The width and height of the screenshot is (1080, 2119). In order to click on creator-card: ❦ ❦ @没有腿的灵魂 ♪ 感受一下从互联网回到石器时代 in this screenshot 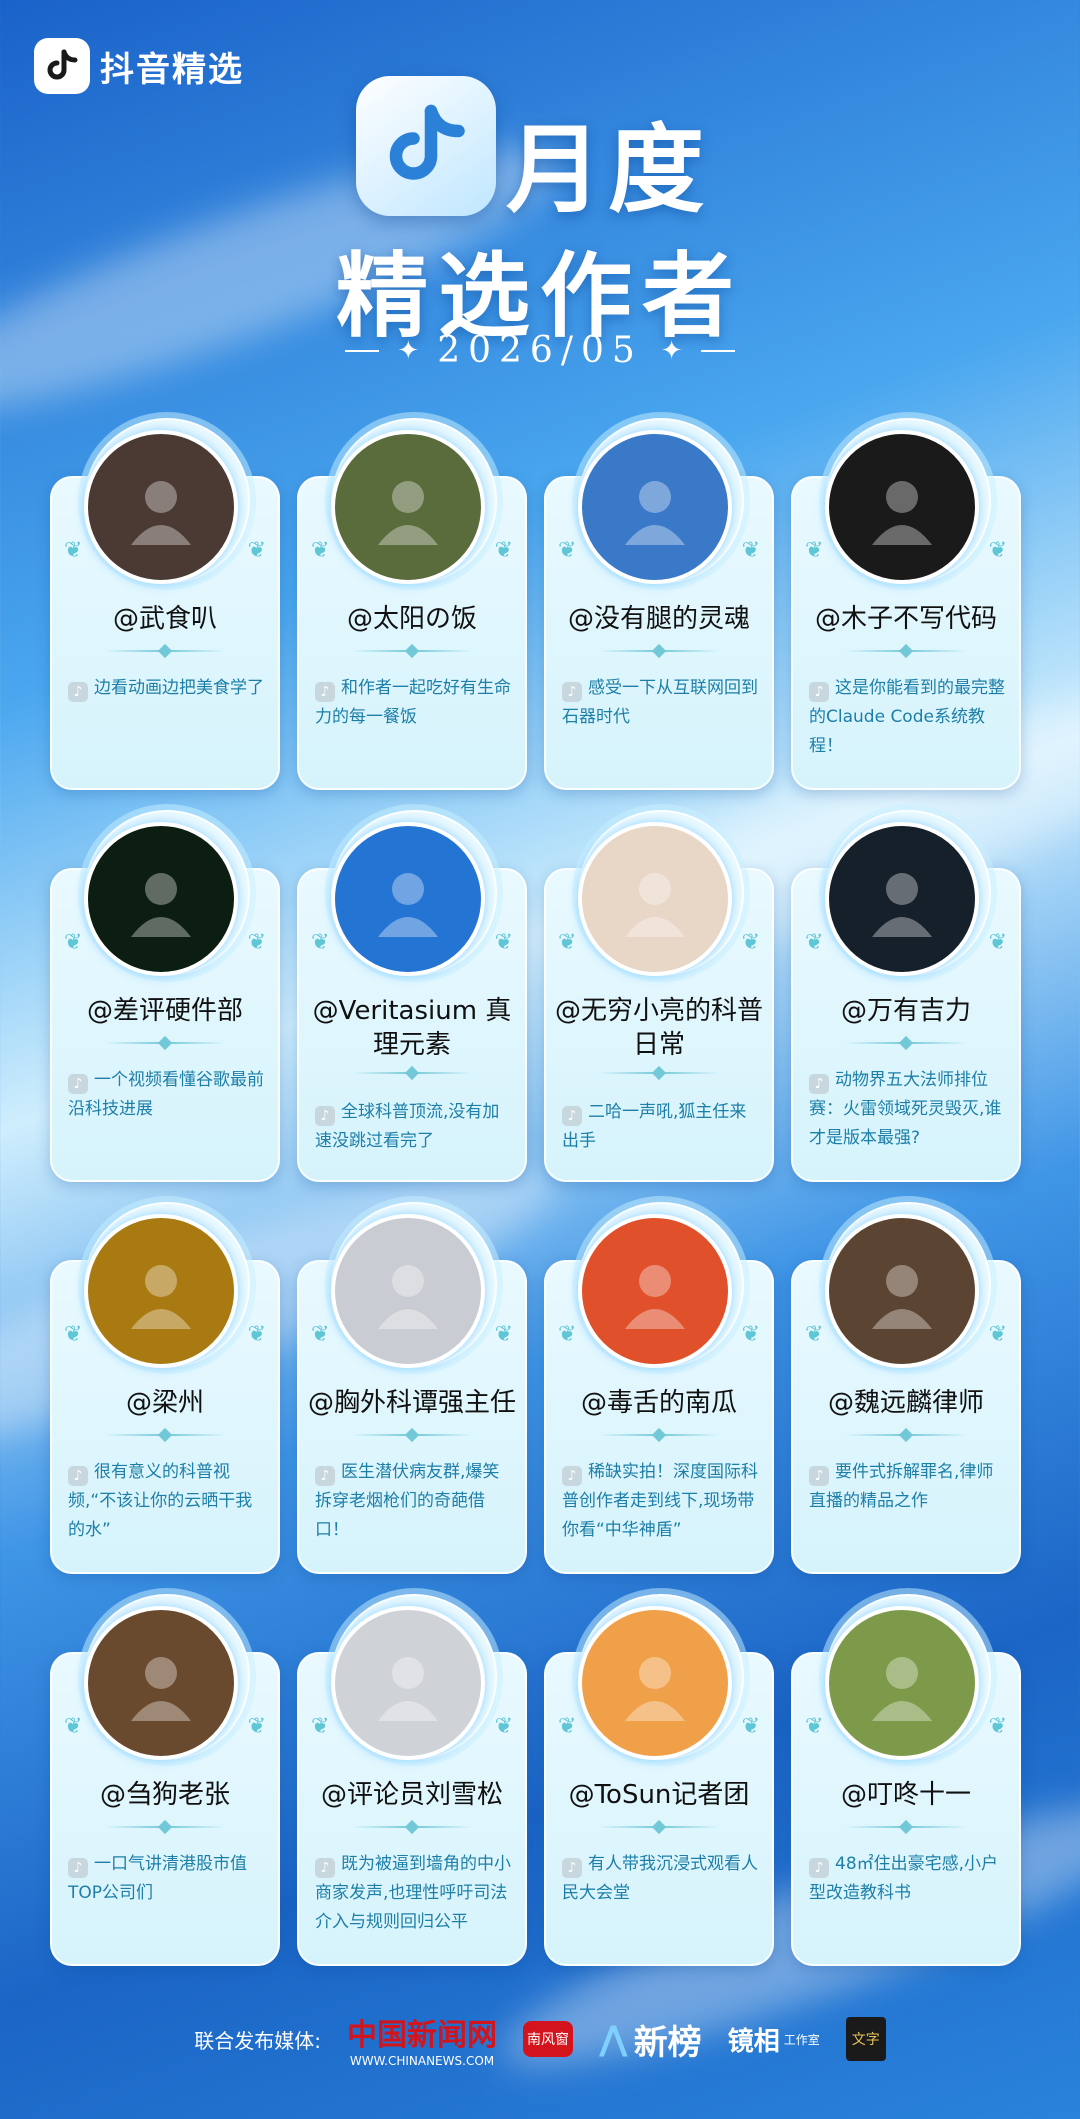, I will do `click(659, 614)`.